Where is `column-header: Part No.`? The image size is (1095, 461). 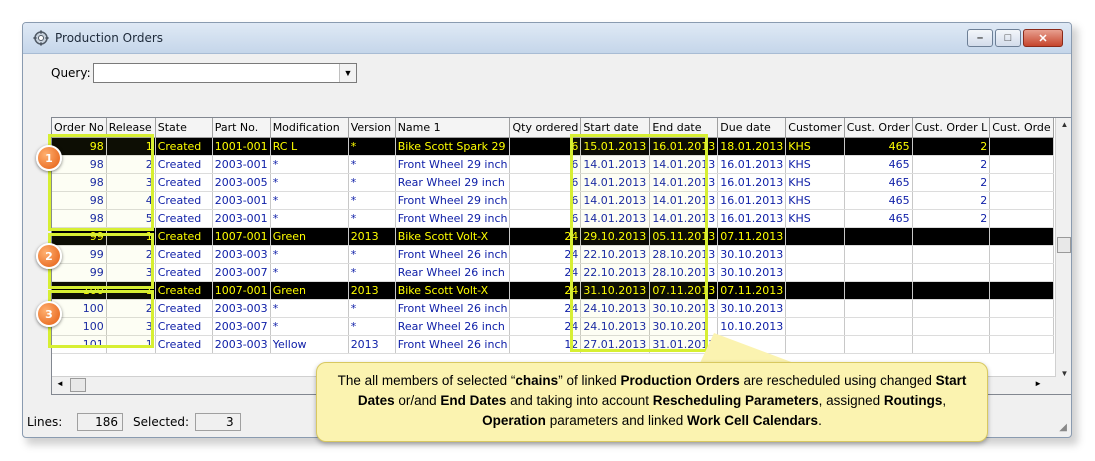 column-header: Part No. is located at coordinates (241, 128).